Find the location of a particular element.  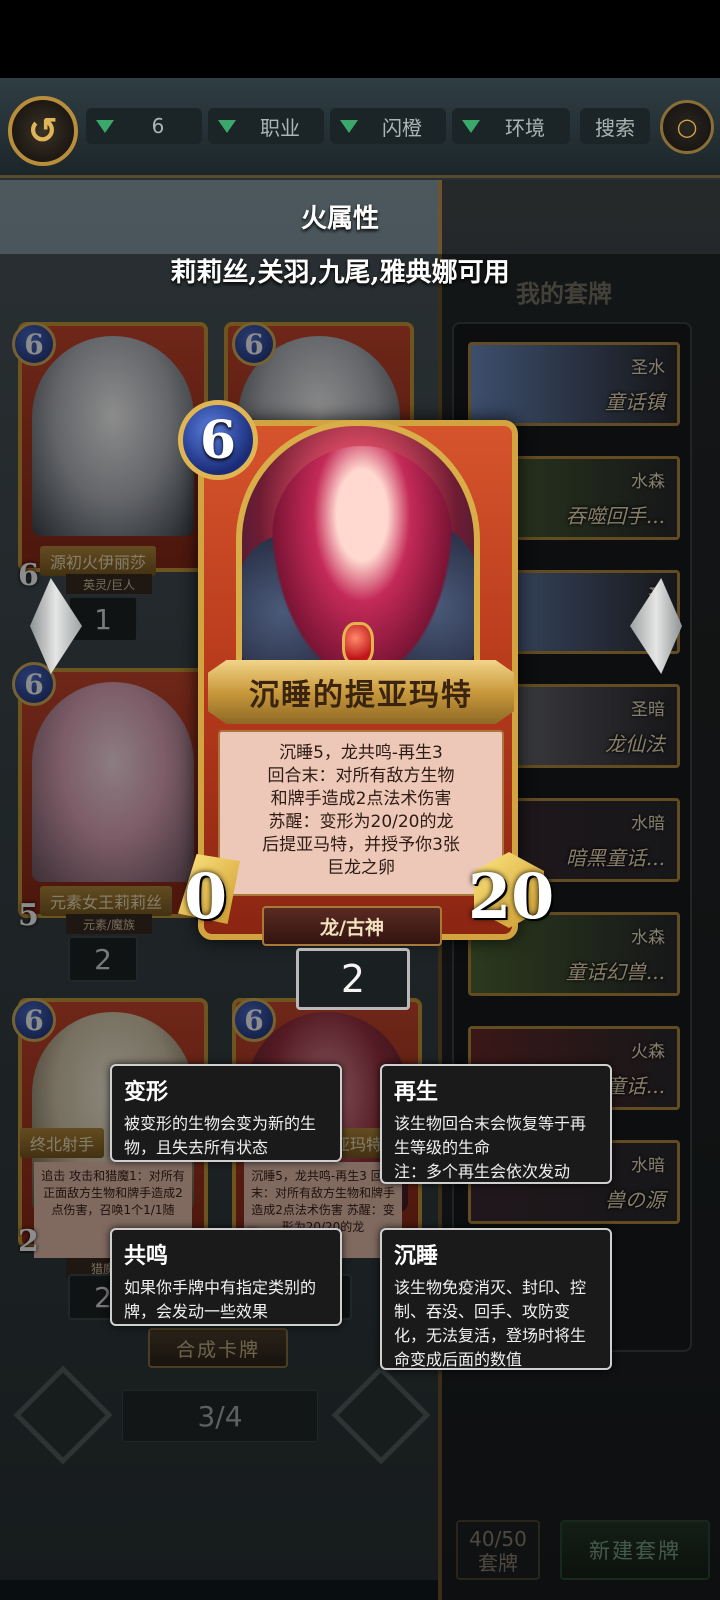

rarity-filter-label: 闪橙 is located at coordinates (402, 127).